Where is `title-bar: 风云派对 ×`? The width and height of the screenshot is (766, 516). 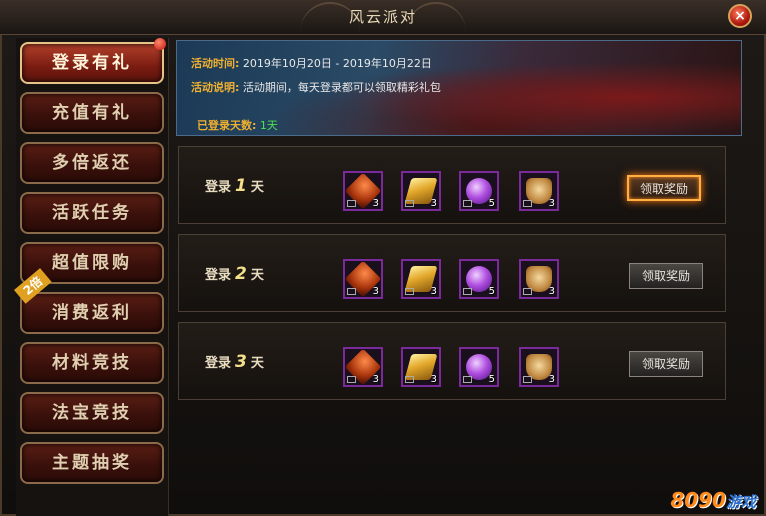
title-bar: 风云派对 × is located at coordinates (383, 17).